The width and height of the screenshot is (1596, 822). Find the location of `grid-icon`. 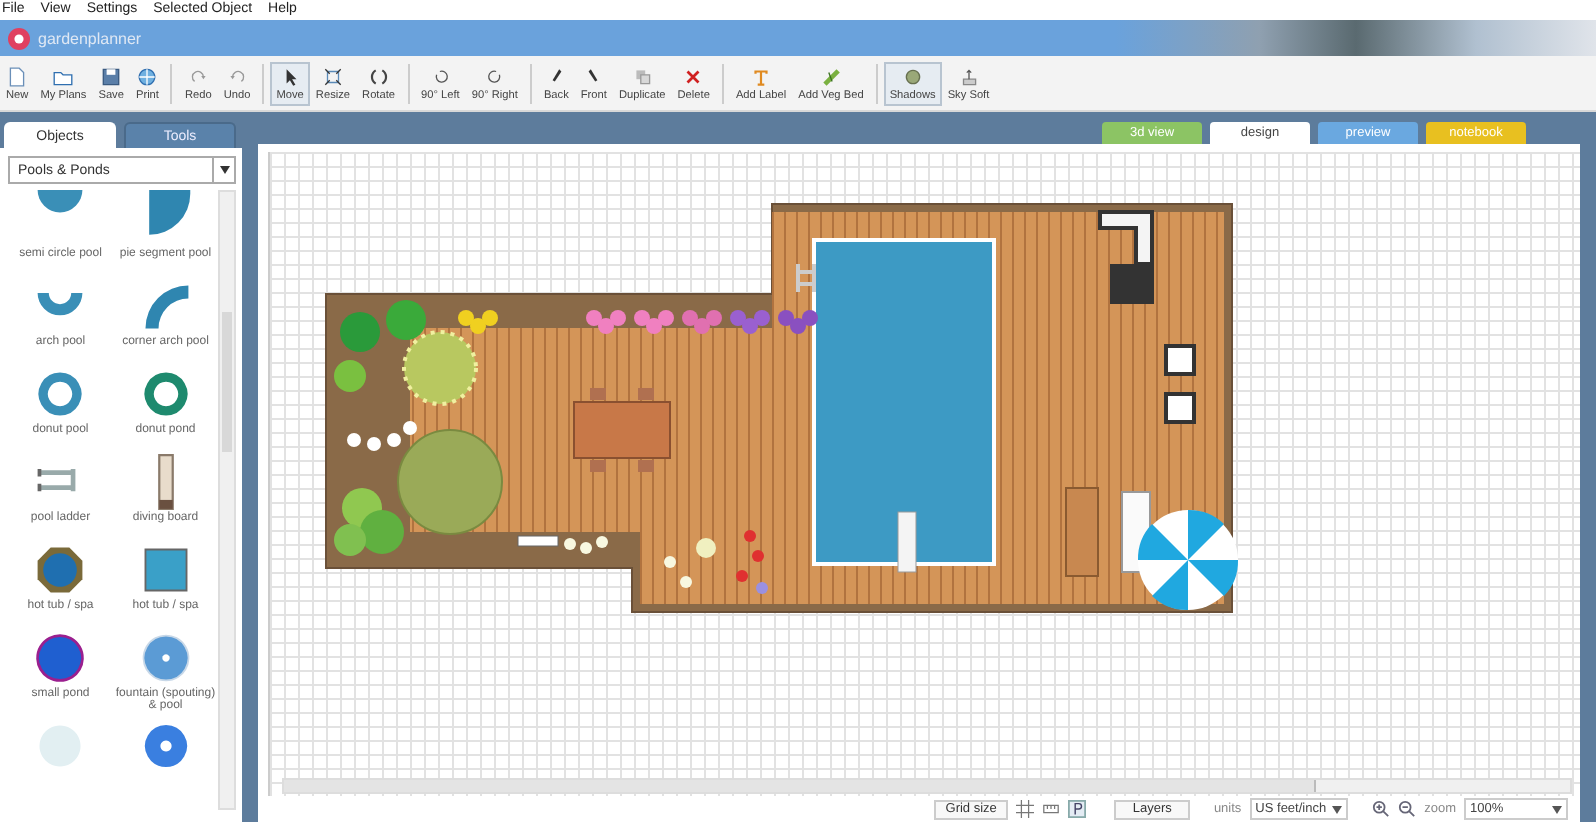

grid-icon is located at coordinates (1025, 809).